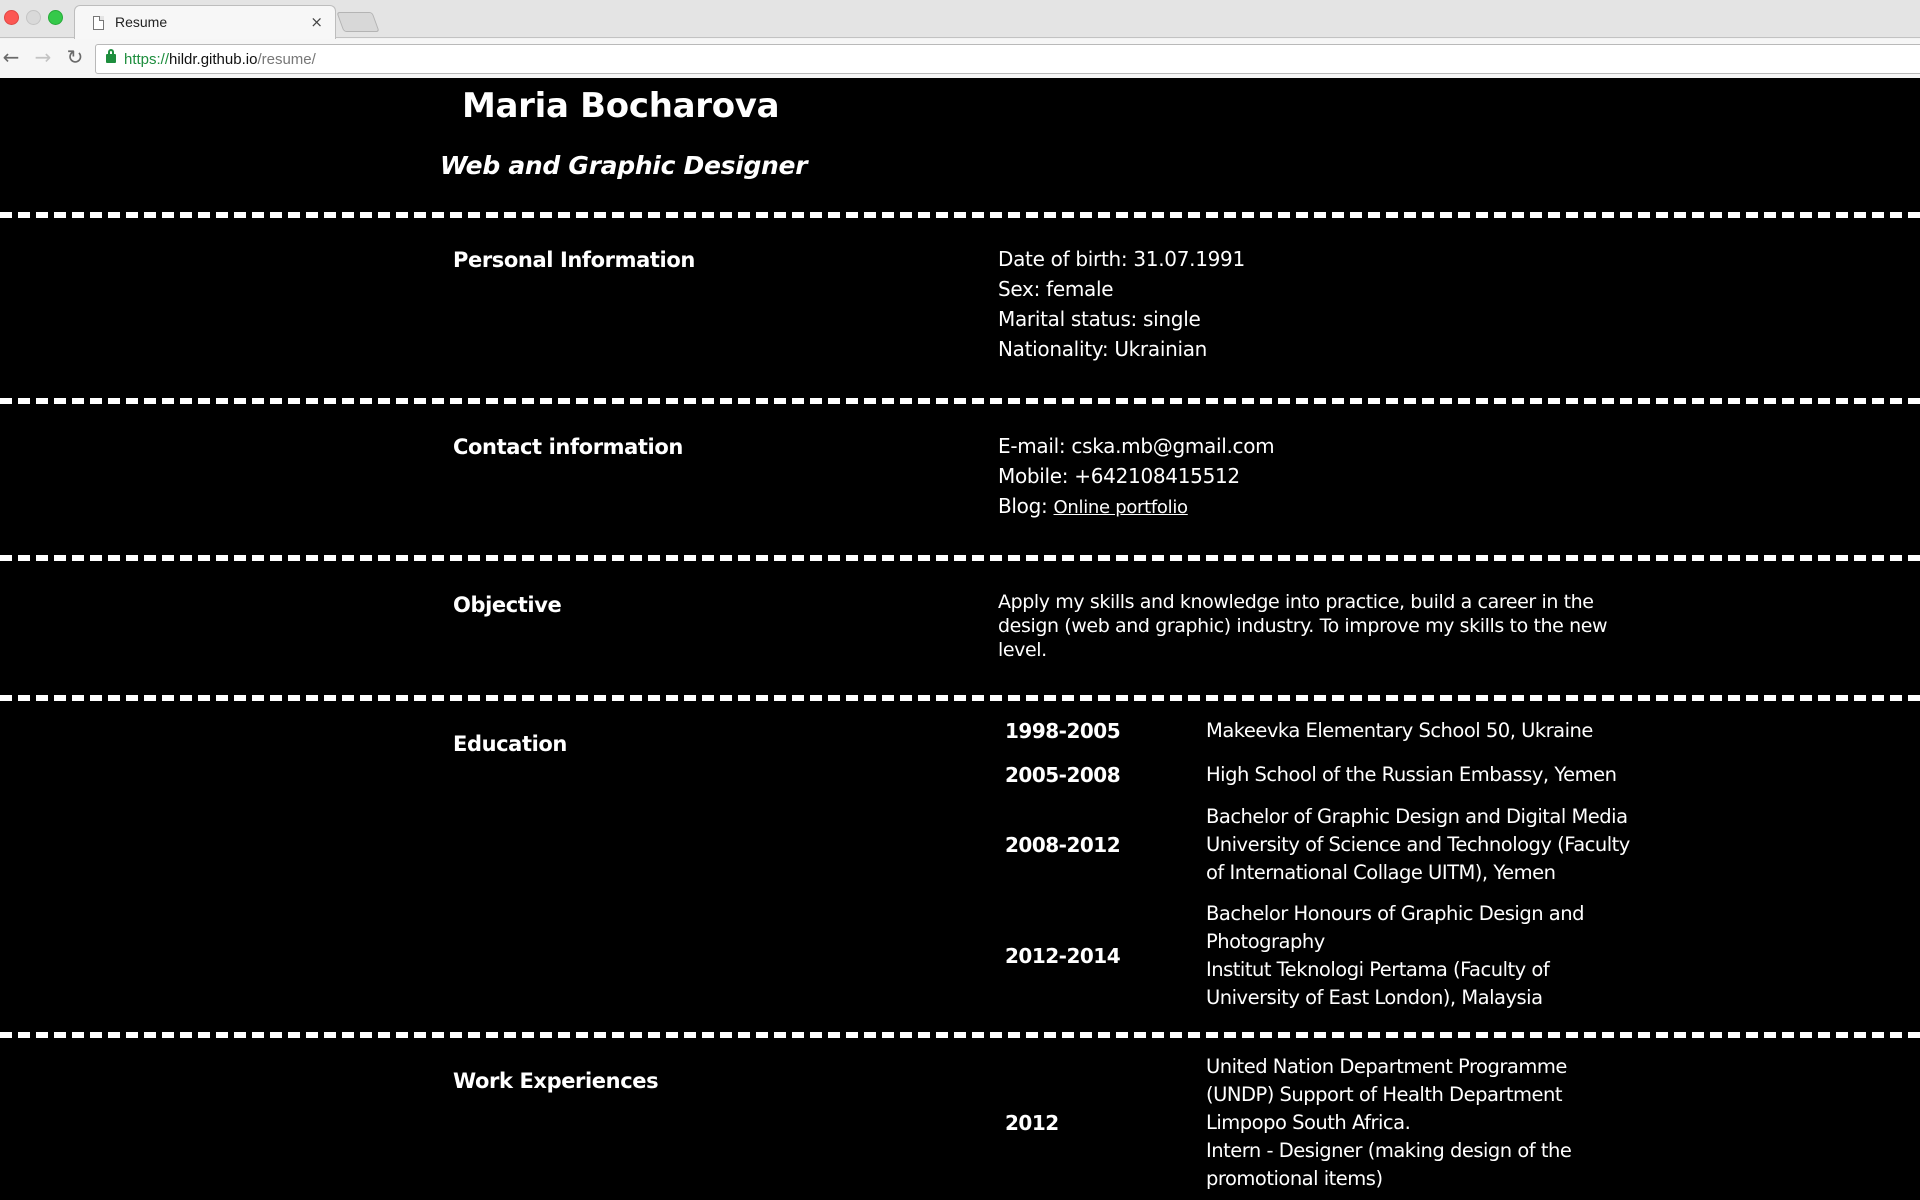 This screenshot has height=1200, width=1920. Describe the element at coordinates (1103, 349) in the screenshot. I see `nationality: Nationality: Ukrainian` at that location.